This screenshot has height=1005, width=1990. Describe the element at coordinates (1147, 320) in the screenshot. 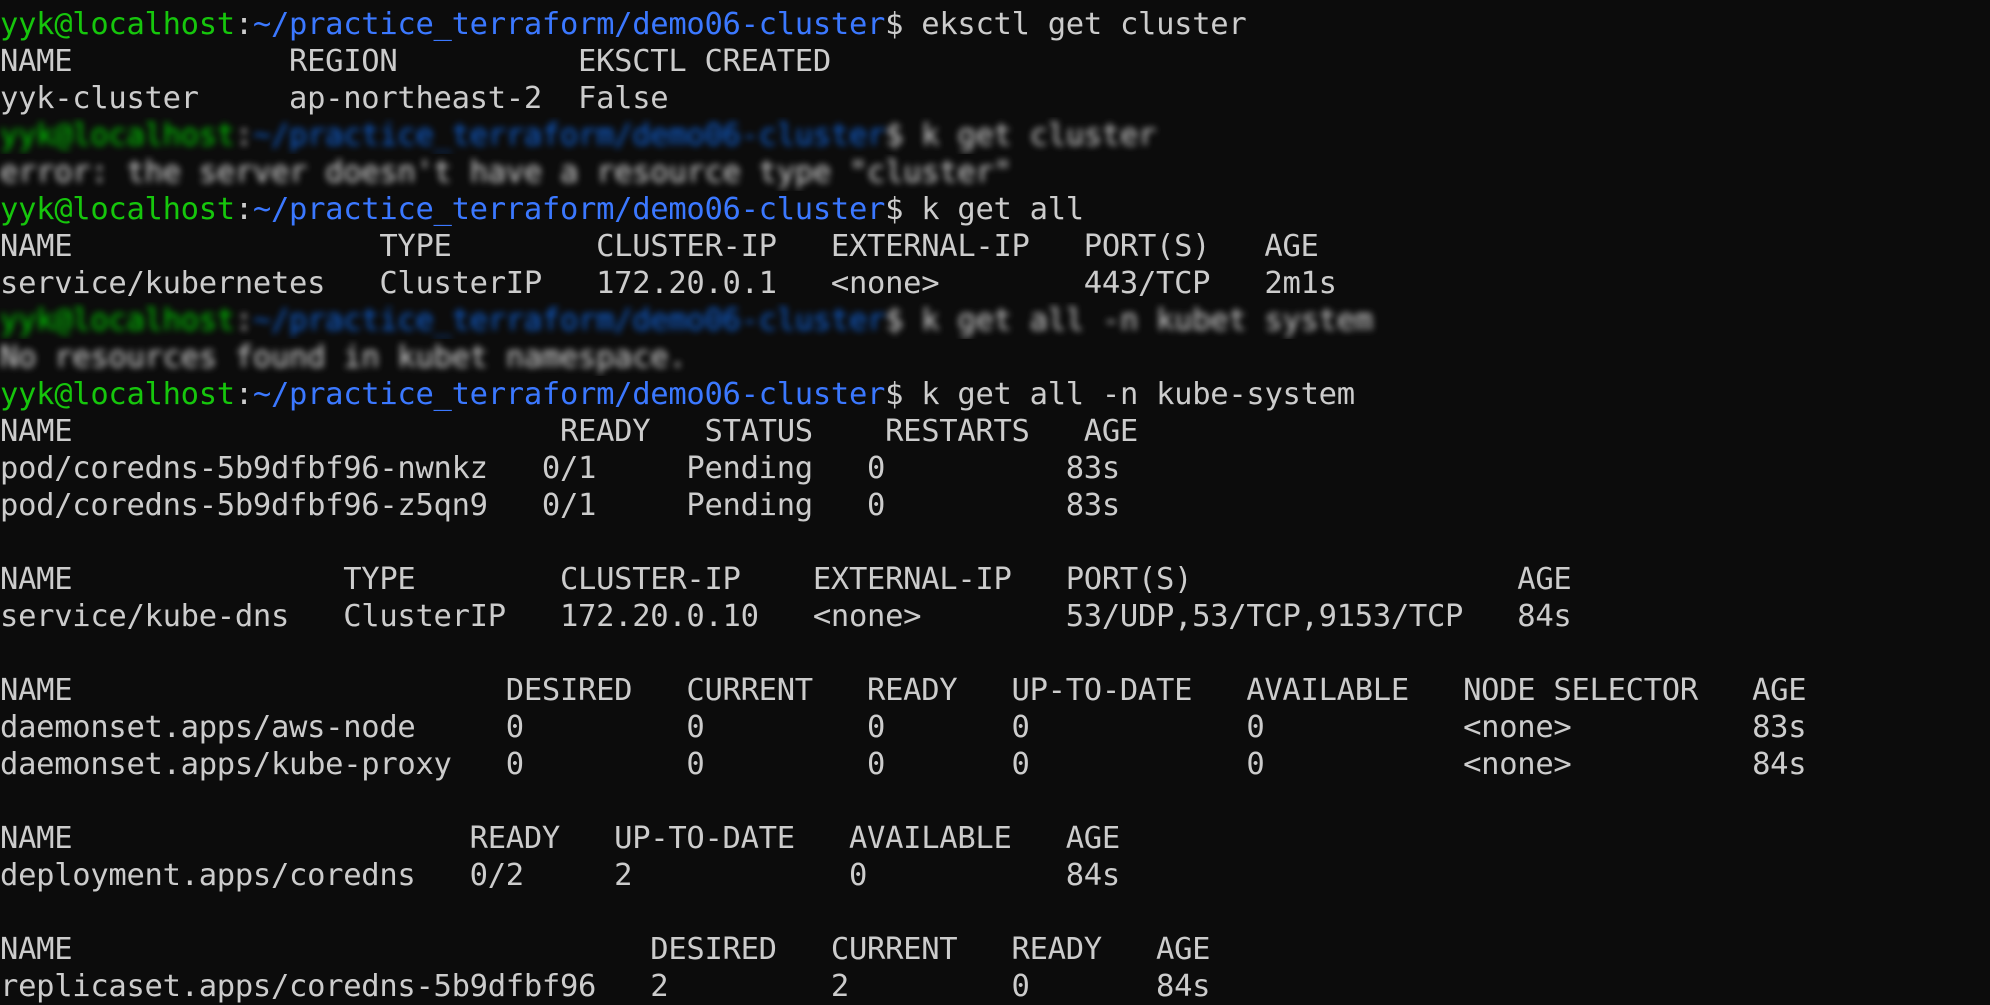

I see `command-text: k get all -n kubet system` at that location.